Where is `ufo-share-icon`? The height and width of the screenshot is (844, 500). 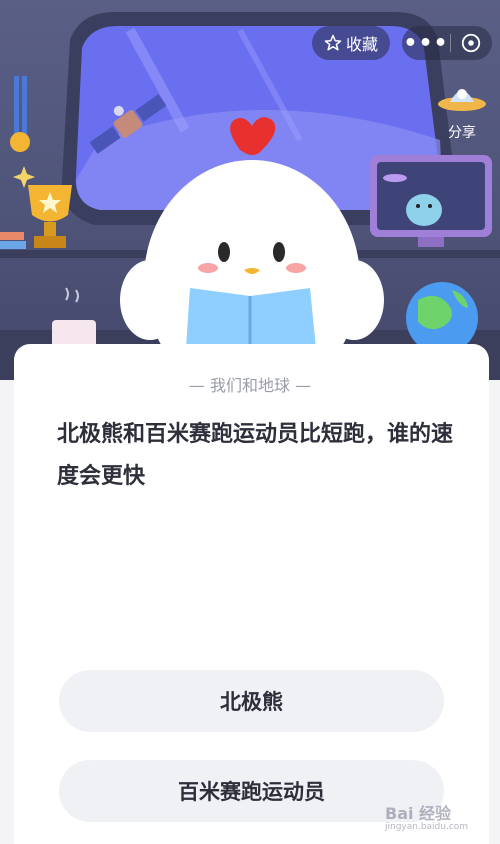 ufo-share-icon is located at coordinates (462, 100).